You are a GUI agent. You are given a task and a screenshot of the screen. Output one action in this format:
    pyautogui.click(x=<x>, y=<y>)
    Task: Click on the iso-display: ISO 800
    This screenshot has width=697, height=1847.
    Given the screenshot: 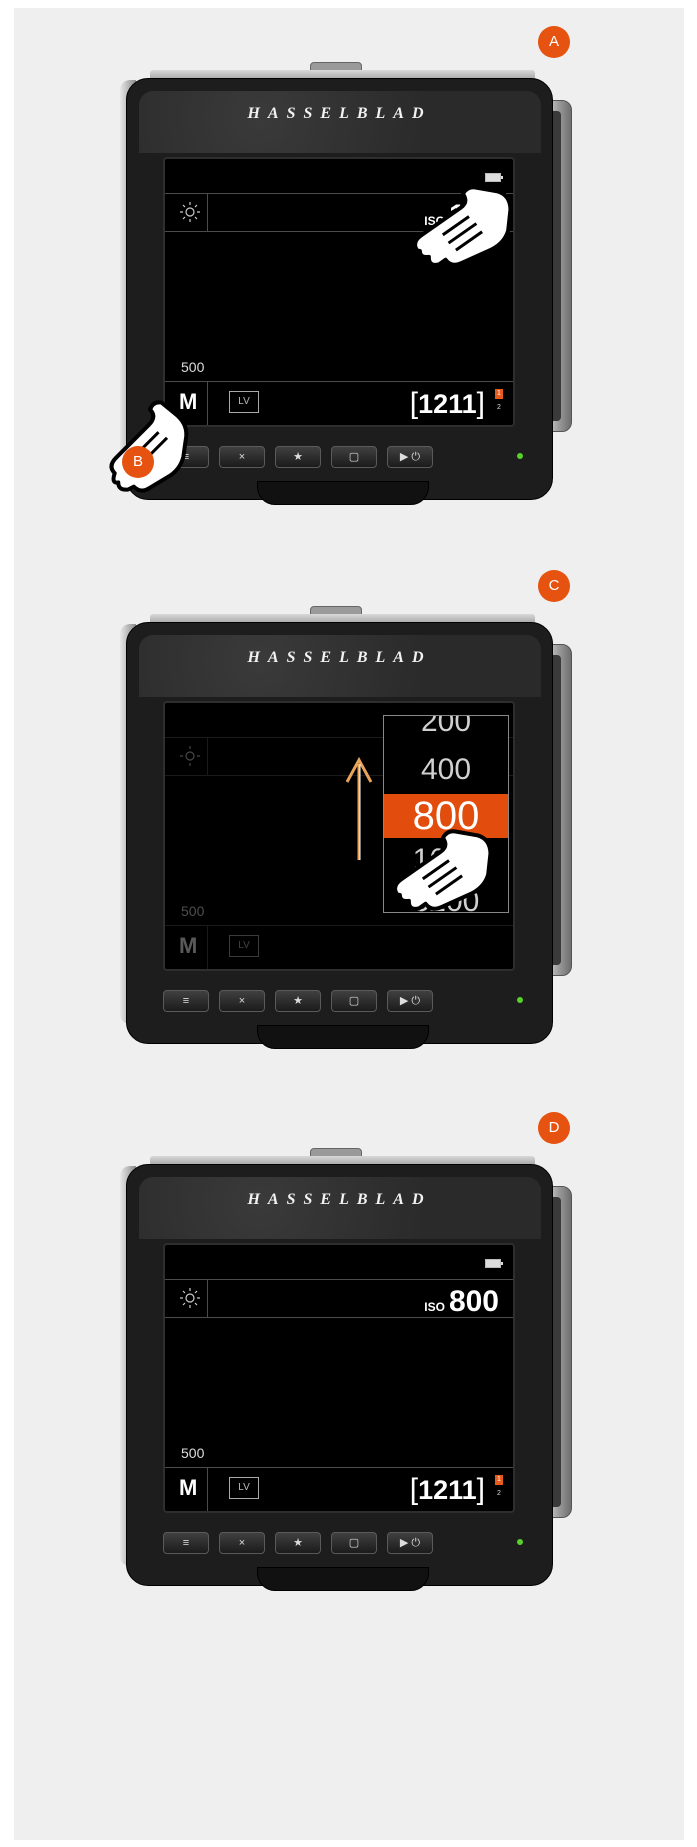 What is the action you would take?
    pyautogui.click(x=461, y=1302)
    